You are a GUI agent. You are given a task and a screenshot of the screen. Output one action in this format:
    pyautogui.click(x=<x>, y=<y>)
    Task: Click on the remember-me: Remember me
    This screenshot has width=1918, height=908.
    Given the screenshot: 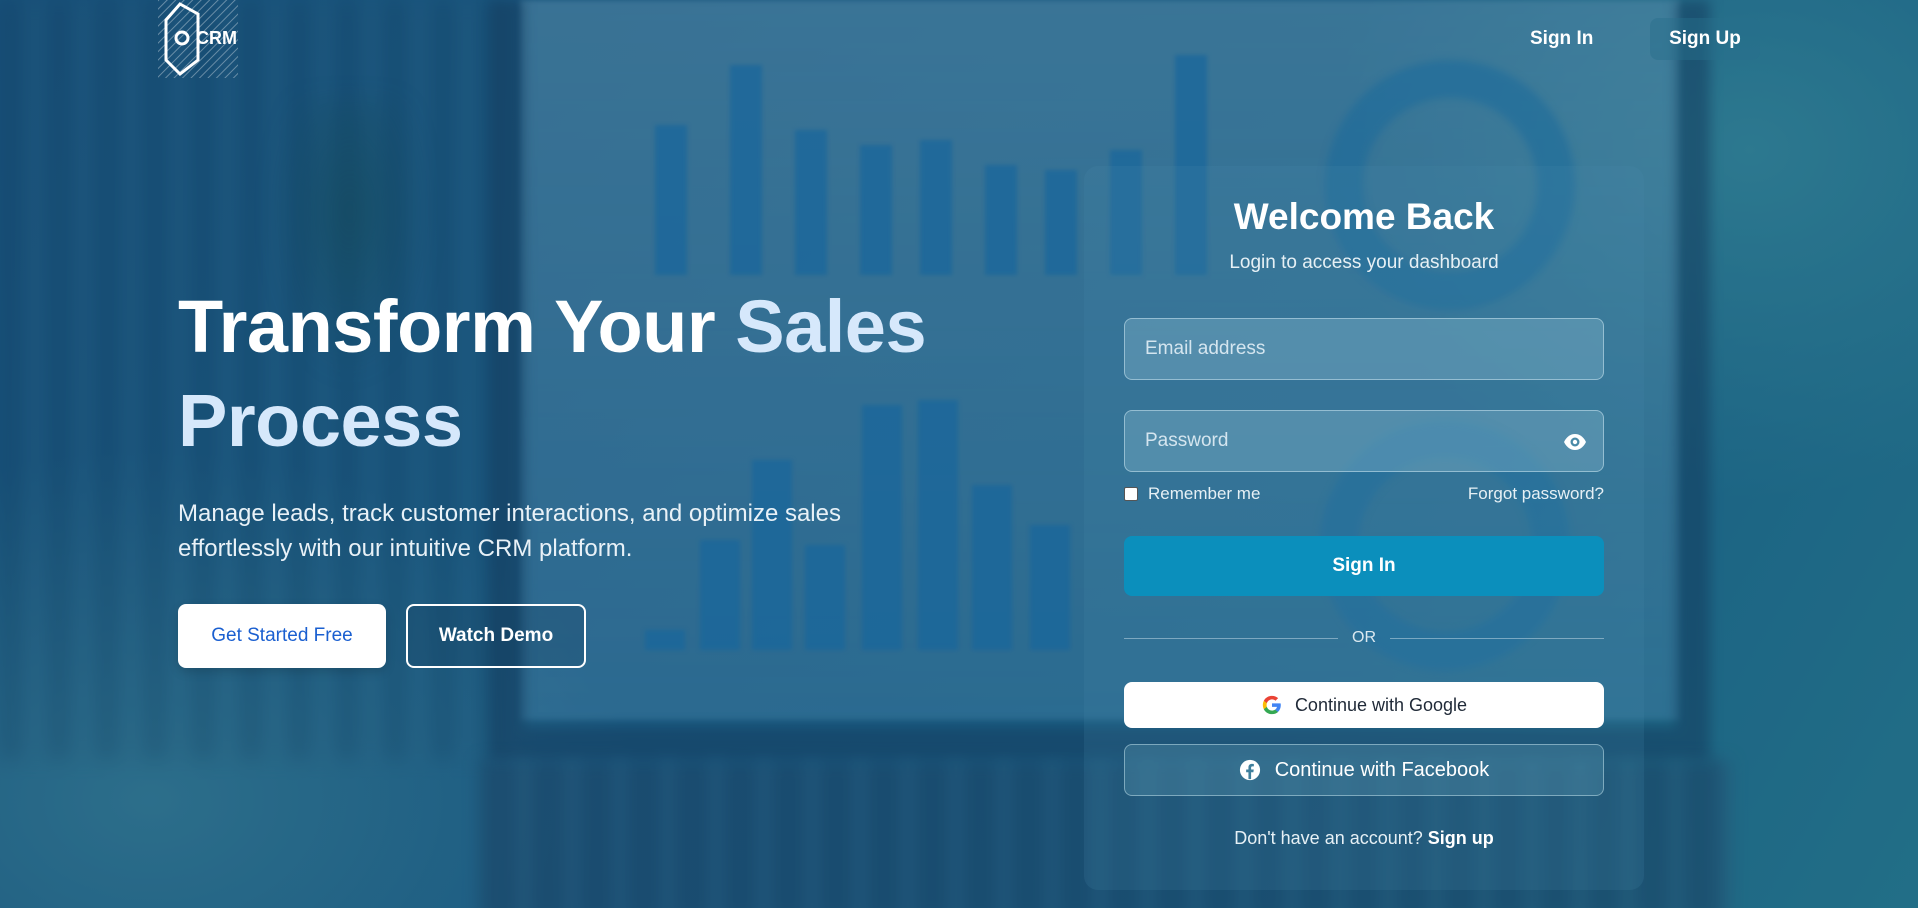 What is the action you would take?
    pyautogui.click(x=1192, y=494)
    